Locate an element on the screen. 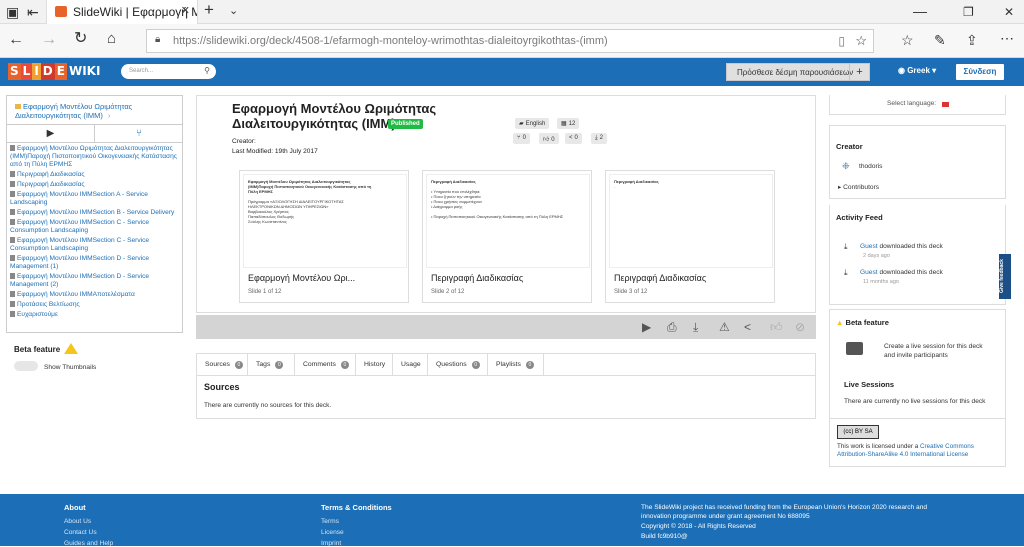  creator-name: thodoris is located at coordinates (870, 166).